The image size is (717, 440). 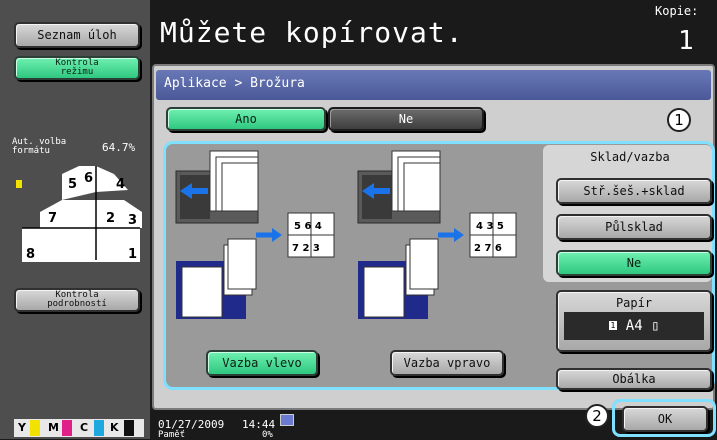 What do you see at coordinates (22, 427) in the screenshot?
I see `toner-label-y: Y` at bounding box center [22, 427].